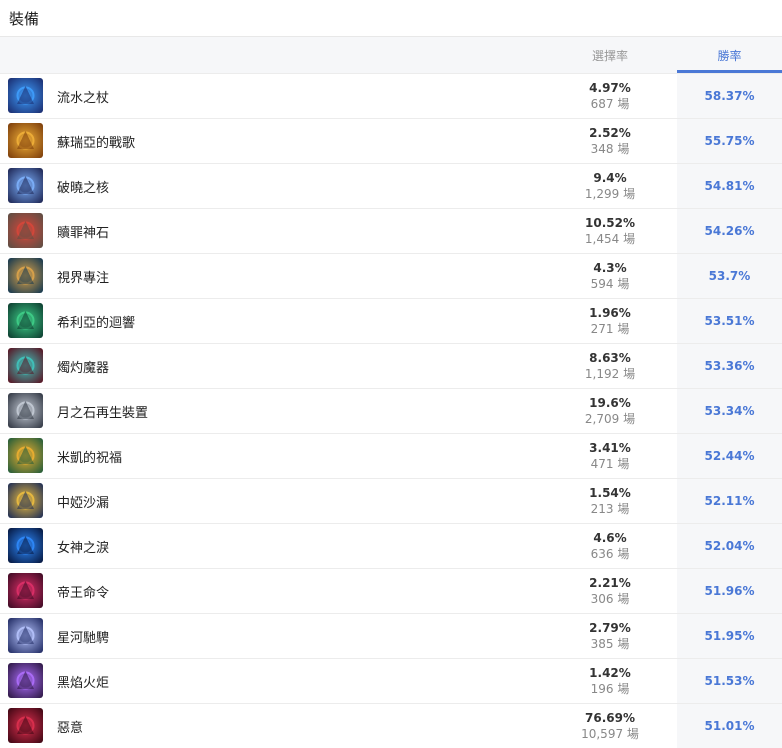 The height and width of the screenshot is (748, 782). I want to click on win-rate-value: 53.51%, so click(729, 321).